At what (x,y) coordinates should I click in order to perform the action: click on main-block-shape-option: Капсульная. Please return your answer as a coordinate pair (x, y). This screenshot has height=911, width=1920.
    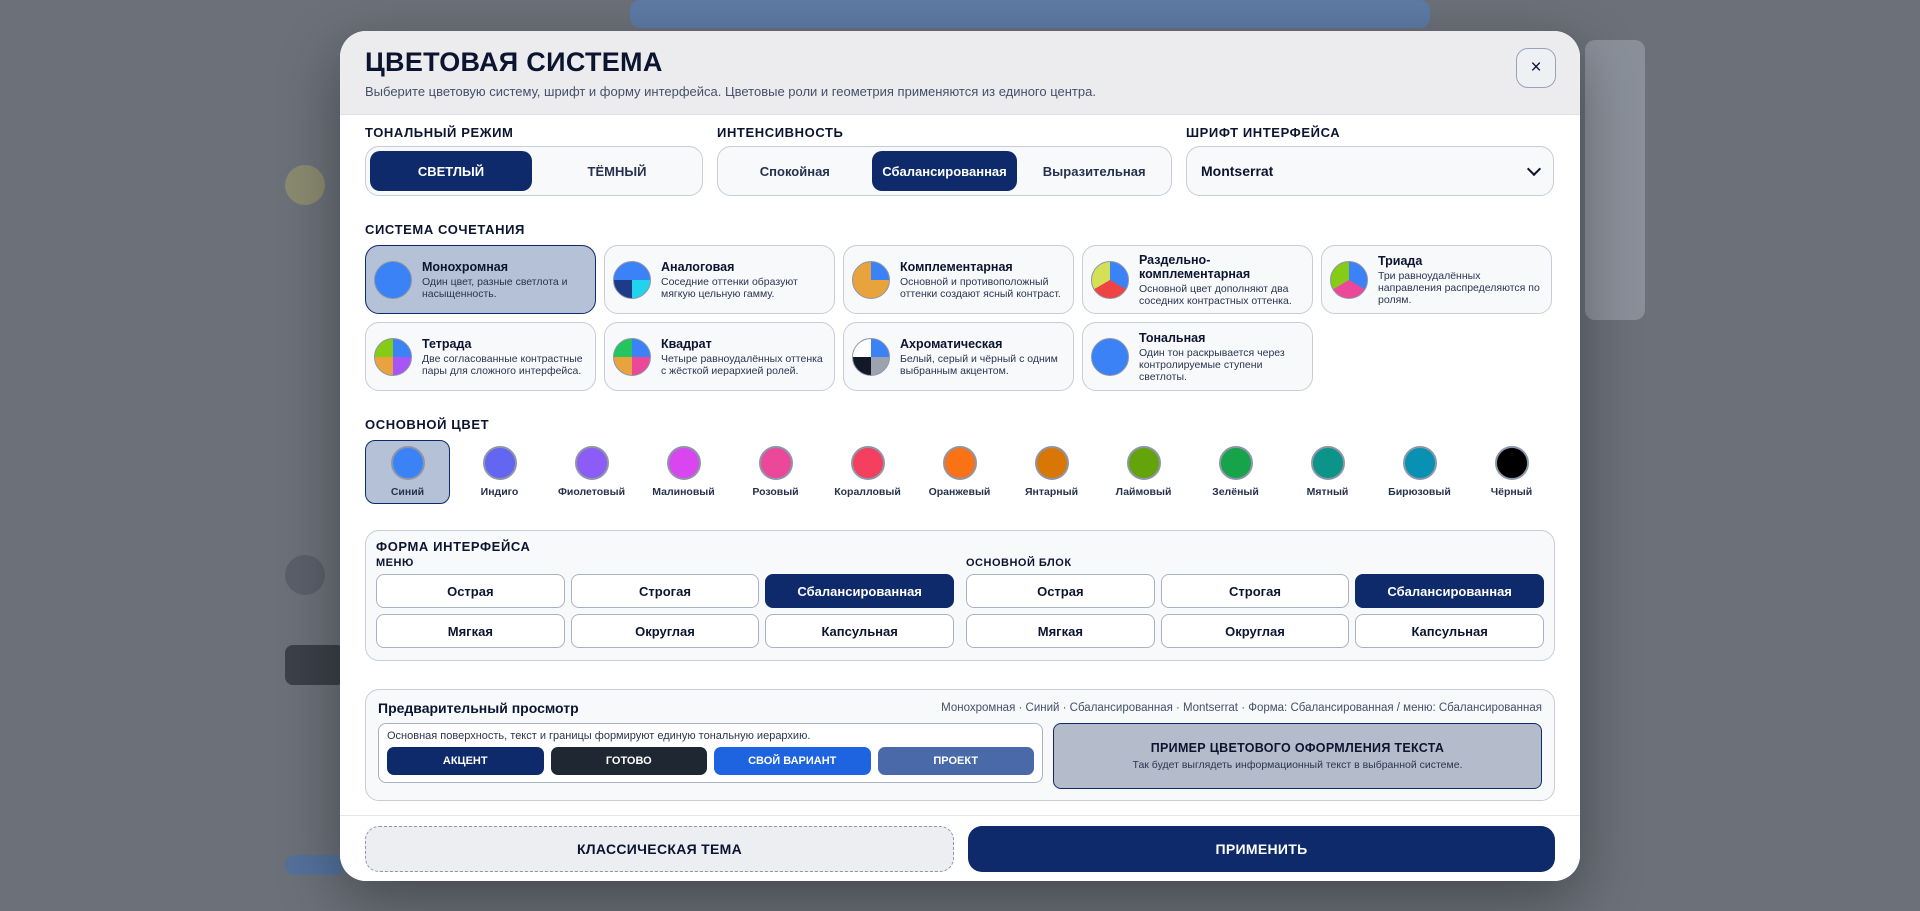
    Looking at the image, I should click on (1449, 631).